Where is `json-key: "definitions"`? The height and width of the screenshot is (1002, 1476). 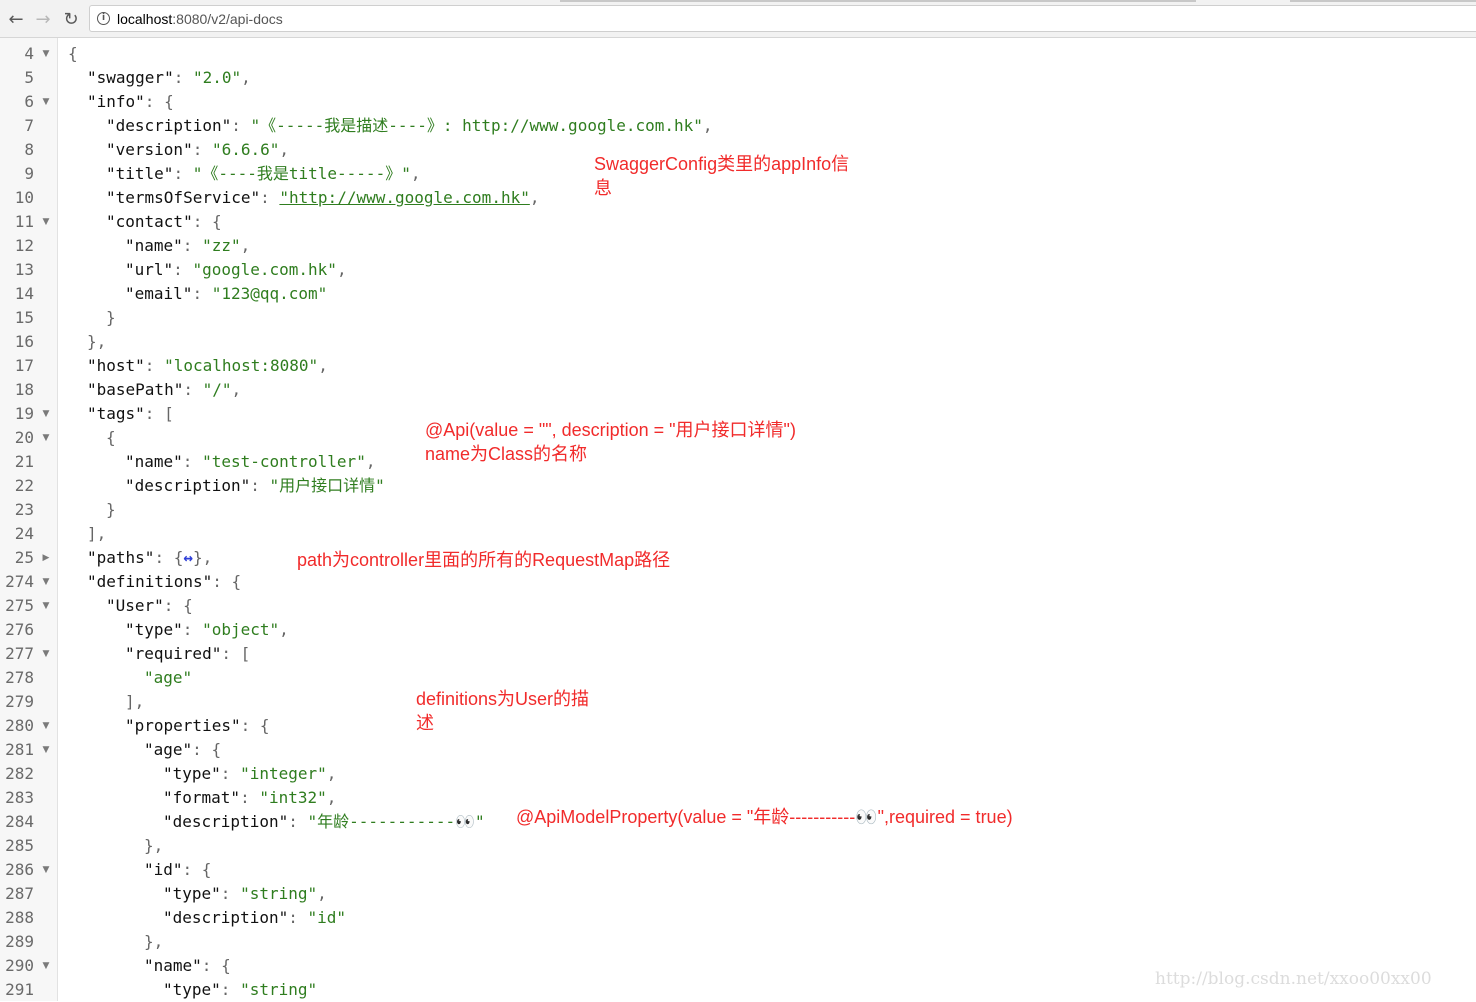 json-key: "definitions" is located at coordinates (150, 581).